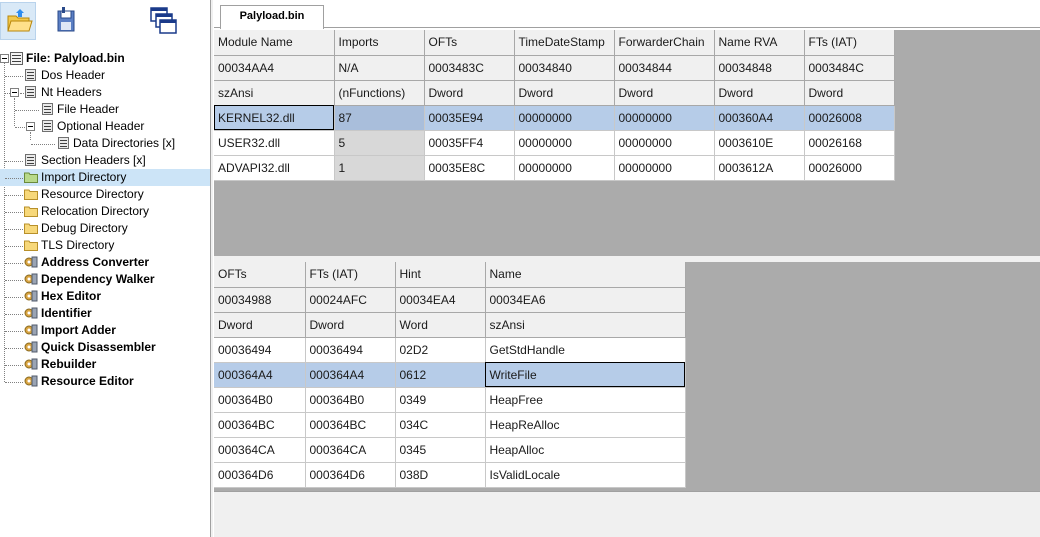 The height and width of the screenshot is (537, 1040). What do you see at coordinates (162, 21) in the screenshot?
I see `windows-button` at bounding box center [162, 21].